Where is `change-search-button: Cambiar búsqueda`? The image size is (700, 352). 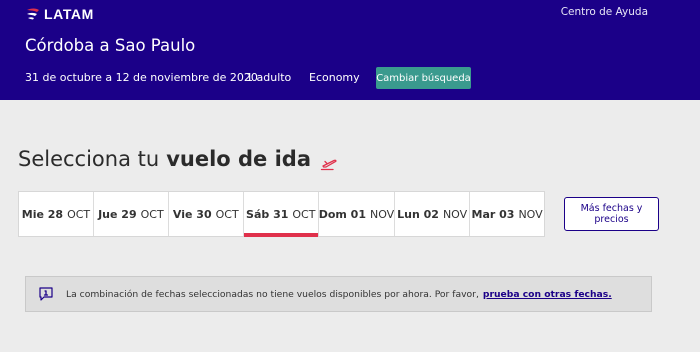
change-search-button: Cambiar búsqueda is located at coordinates (423, 78).